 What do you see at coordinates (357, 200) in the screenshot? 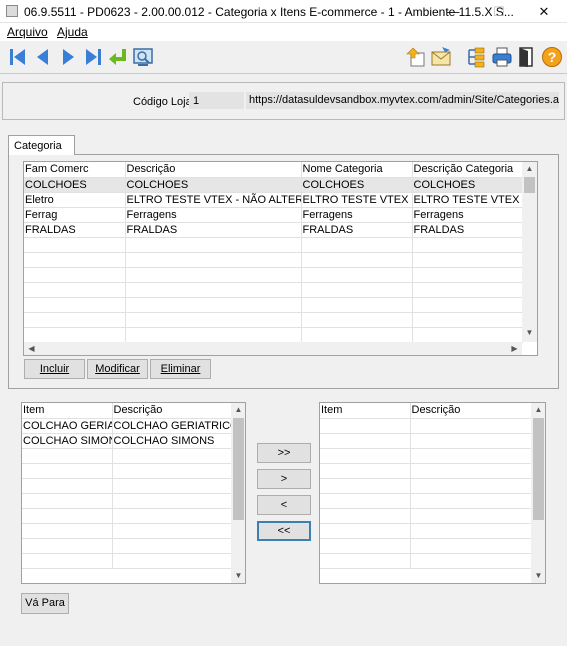
I see `table-cell: ELTRO TESTE VTEX - NÃO ALTERAR` at bounding box center [357, 200].